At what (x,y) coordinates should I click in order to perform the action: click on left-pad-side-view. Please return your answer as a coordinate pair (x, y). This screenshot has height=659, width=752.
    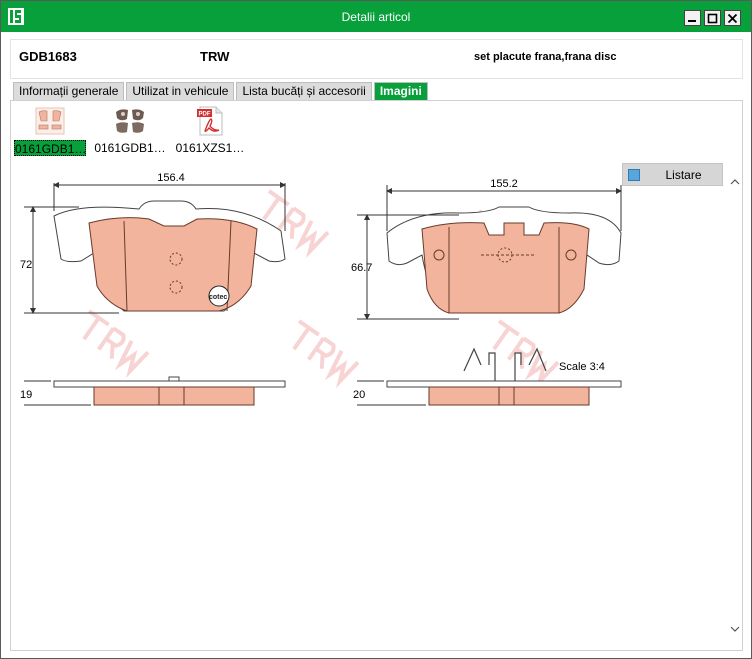
    Looking at the image, I should click on (169, 391).